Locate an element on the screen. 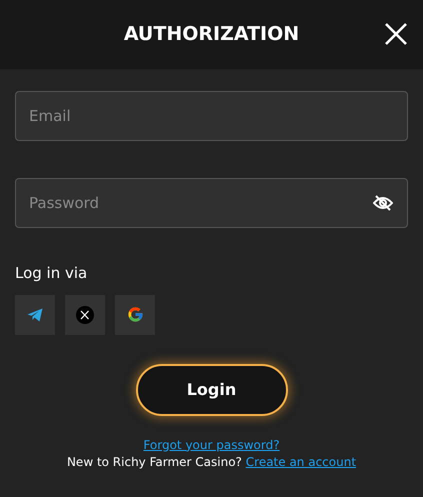 The width and height of the screenshot is (423, 497). create-account-link: Create an account is located at coordinates (301, 461).